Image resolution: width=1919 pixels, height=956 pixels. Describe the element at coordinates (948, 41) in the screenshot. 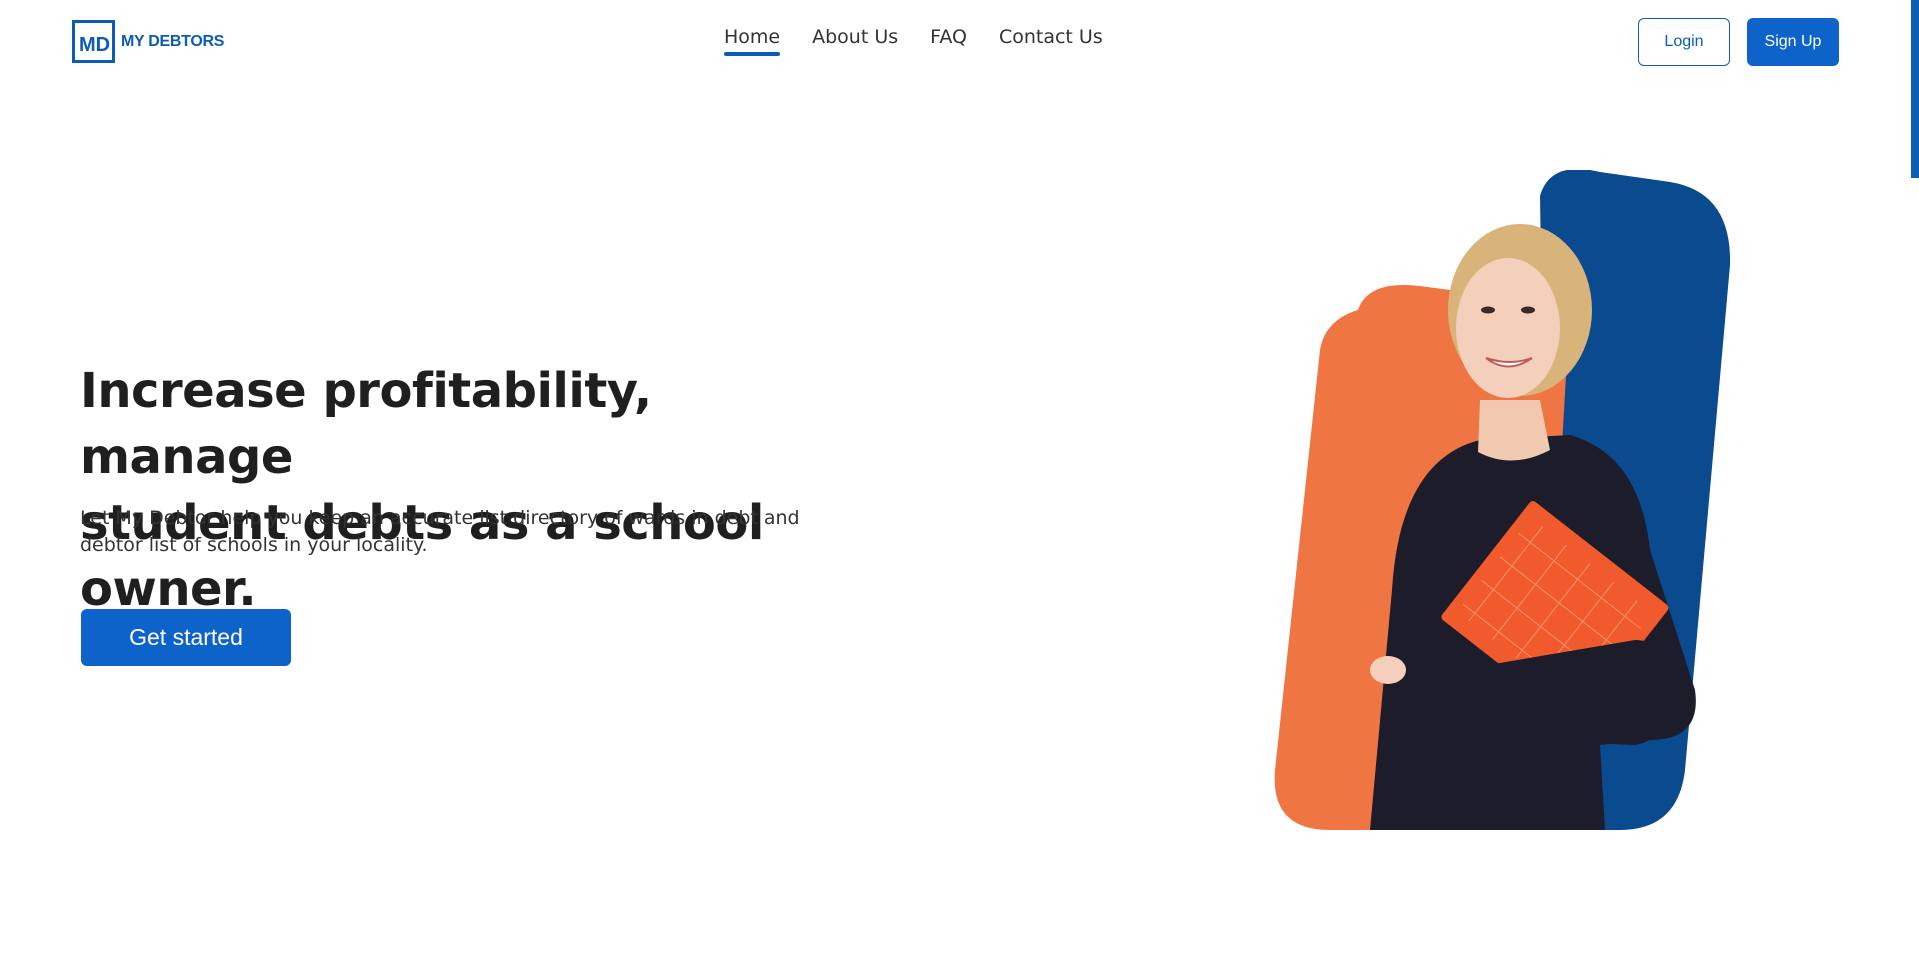

I see `nav-faq: FAQ` at that location.